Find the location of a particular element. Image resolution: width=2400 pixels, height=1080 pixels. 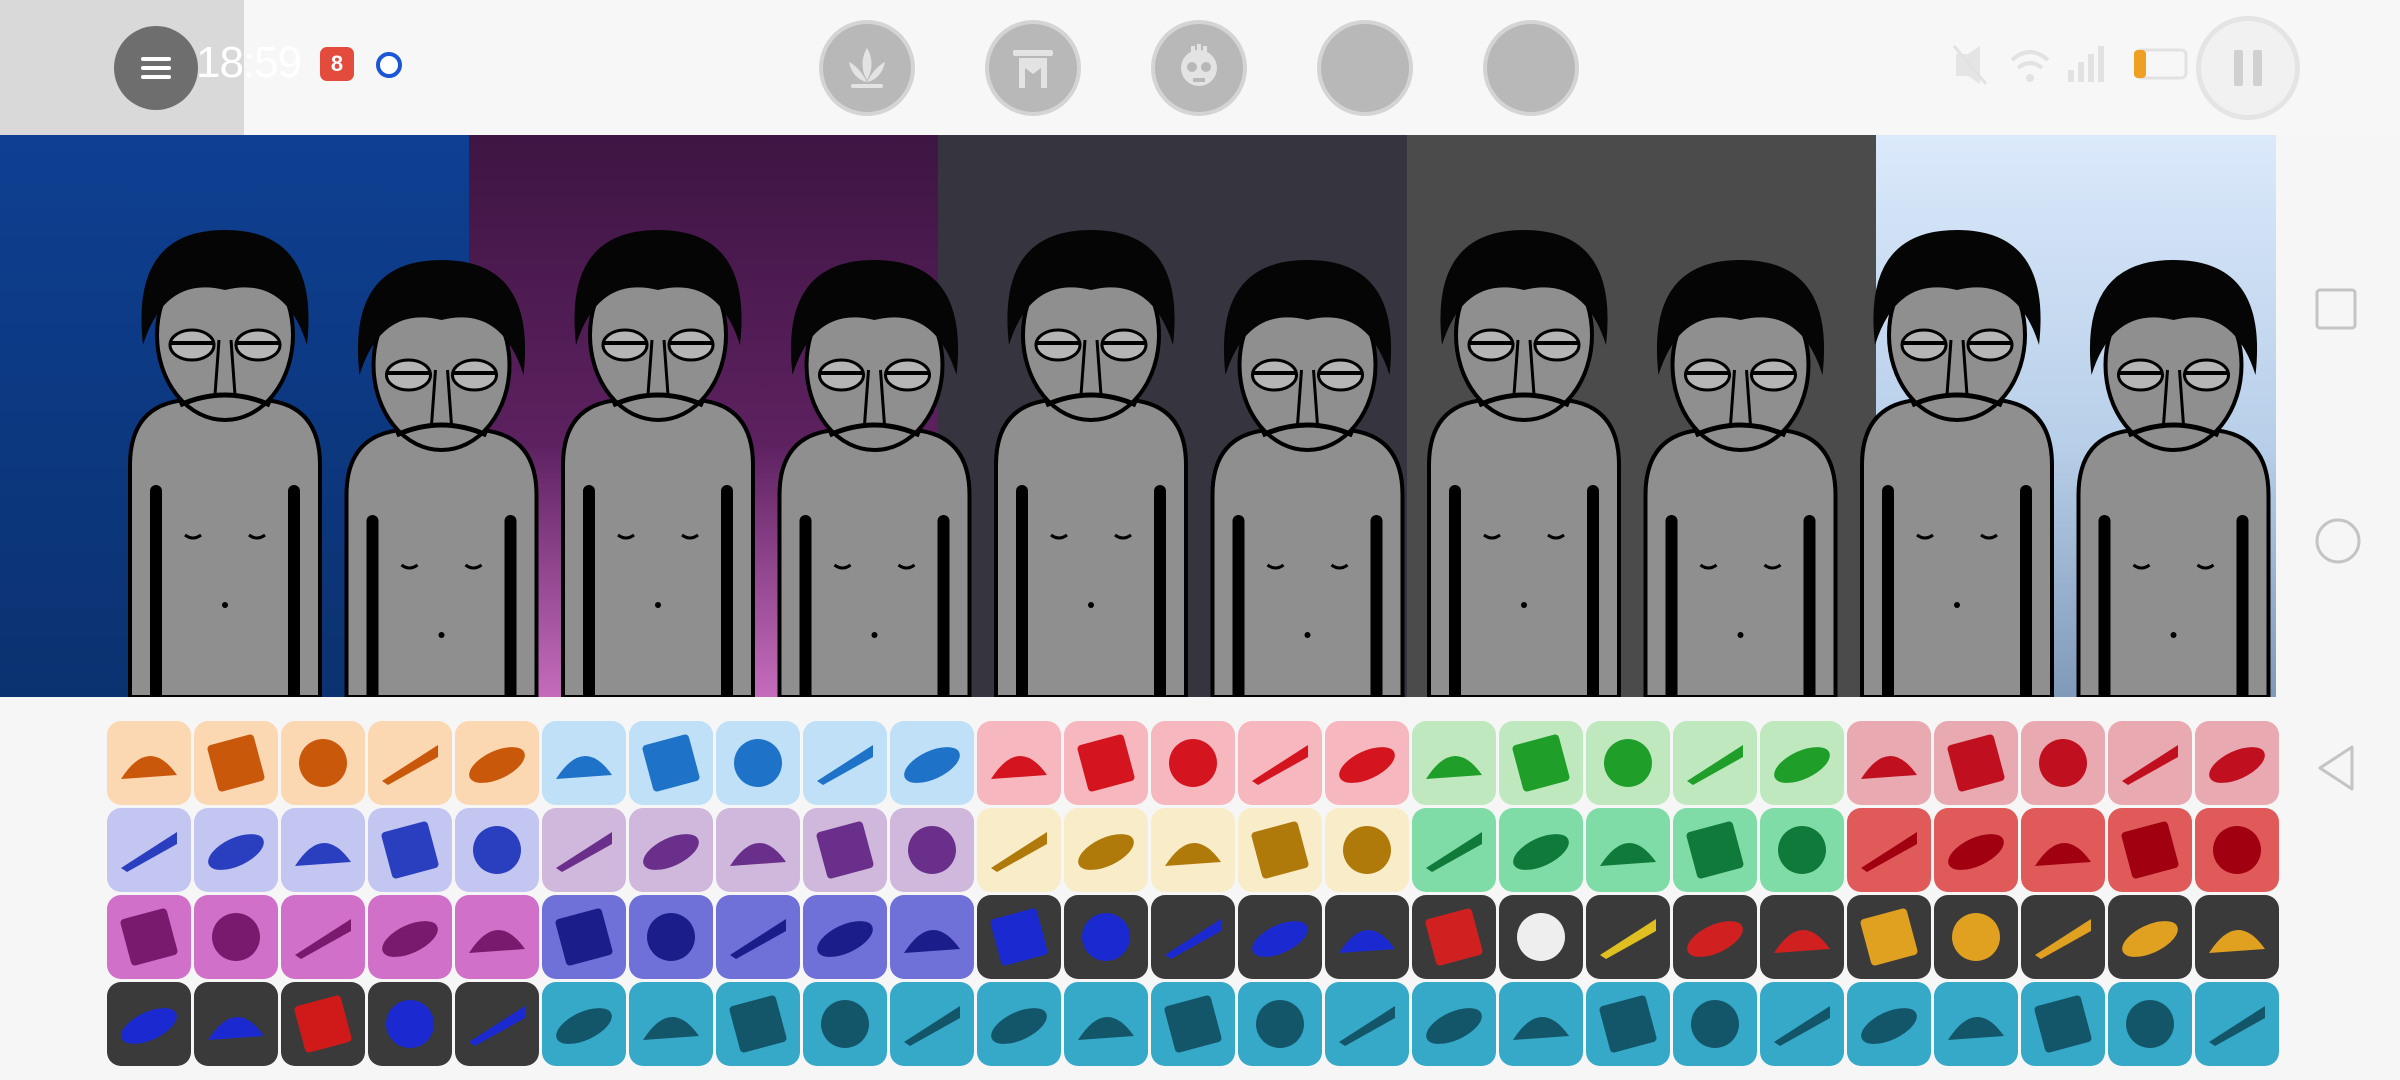

sound-icon-r1-c12 is located at coordinates (1106, 763).